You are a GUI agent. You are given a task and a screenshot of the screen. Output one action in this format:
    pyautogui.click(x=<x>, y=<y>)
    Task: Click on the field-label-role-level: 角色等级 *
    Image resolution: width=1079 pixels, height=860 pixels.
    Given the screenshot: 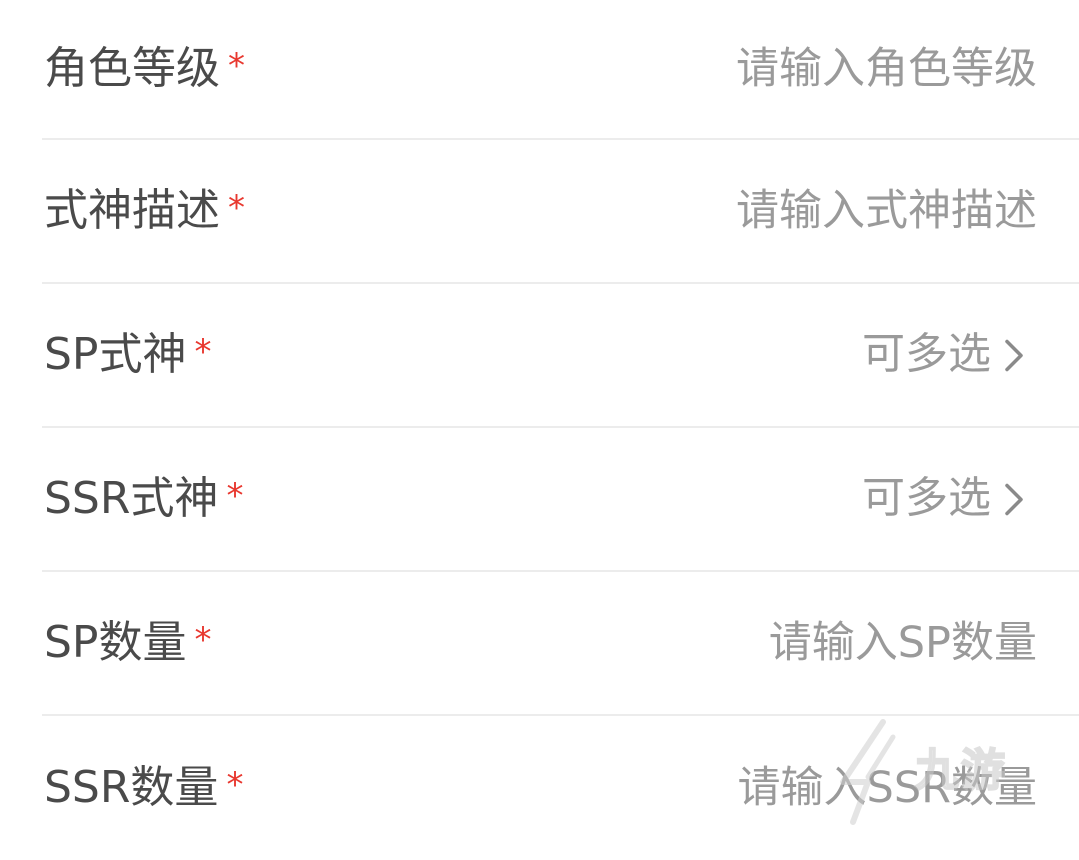 What is the action you would take?
    pyautogui.click(x=144, y=69)
    